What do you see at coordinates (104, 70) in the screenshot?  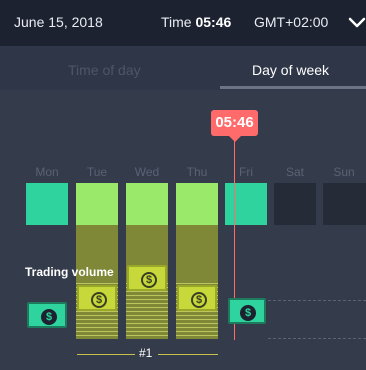 I see `tab-time-of-day: Time of day` at bounding box center [104, 70].